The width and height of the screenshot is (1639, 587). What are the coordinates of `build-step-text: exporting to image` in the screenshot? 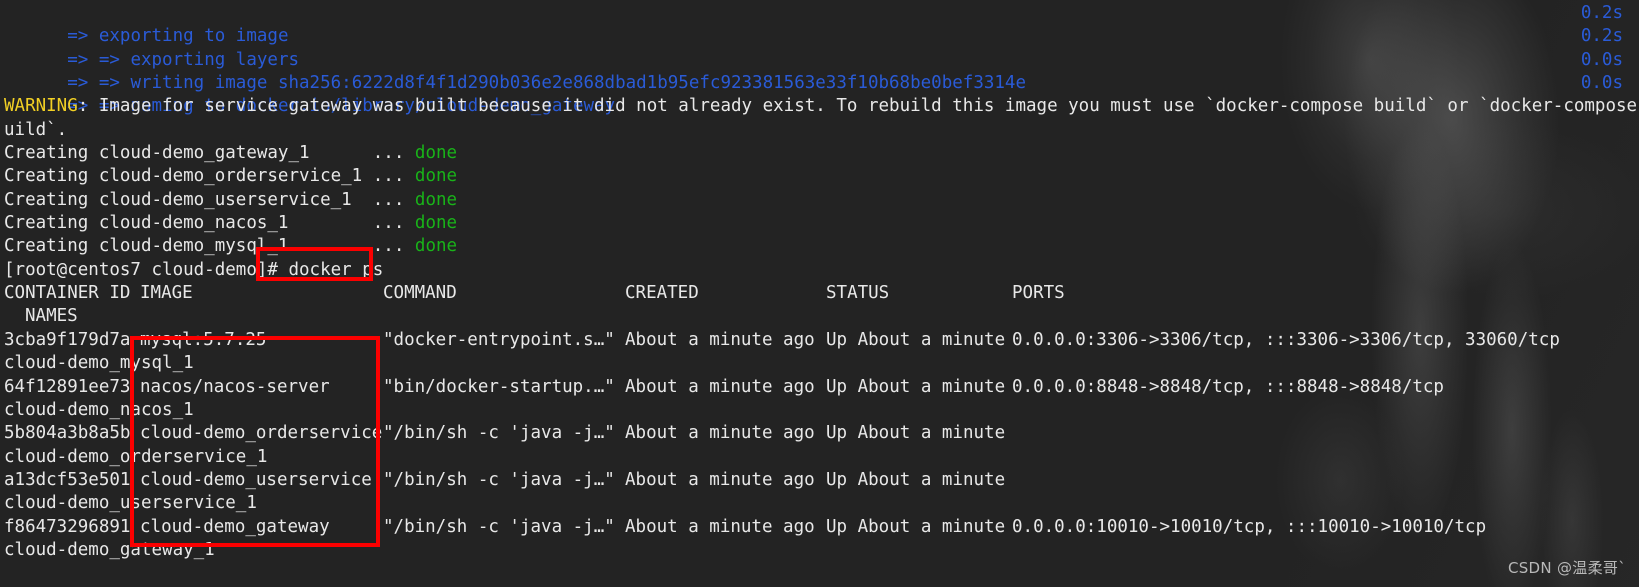 It's located at (188, 36).